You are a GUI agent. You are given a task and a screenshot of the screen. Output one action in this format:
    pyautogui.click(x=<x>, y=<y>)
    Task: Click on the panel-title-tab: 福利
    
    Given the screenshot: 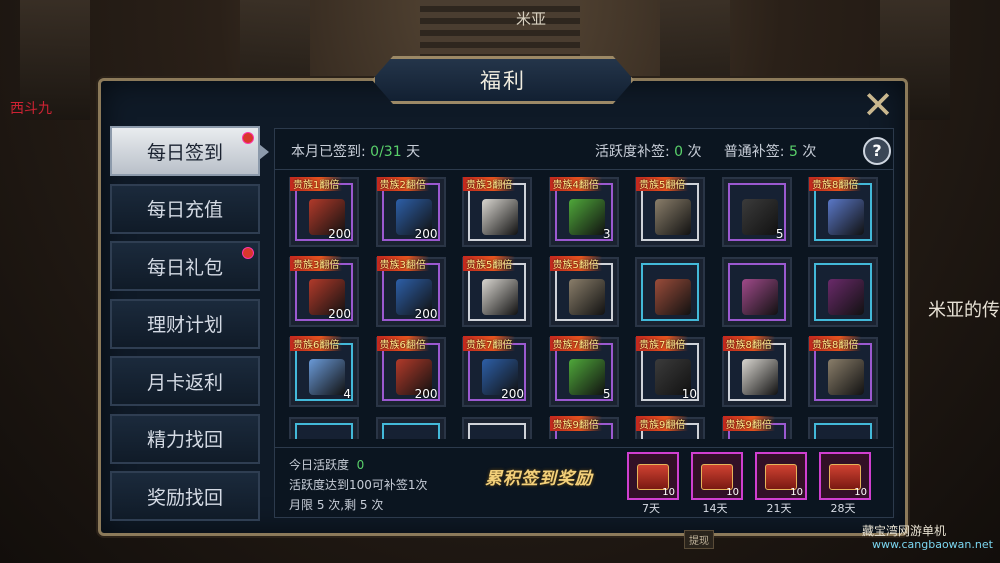 What is the action you would take?
    pyautogui.click(x=503, y=80)
    